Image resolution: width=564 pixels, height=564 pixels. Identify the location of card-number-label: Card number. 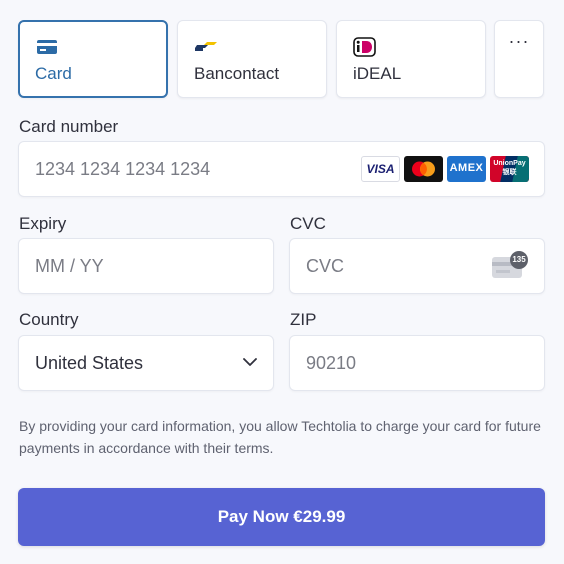
(69, 126).